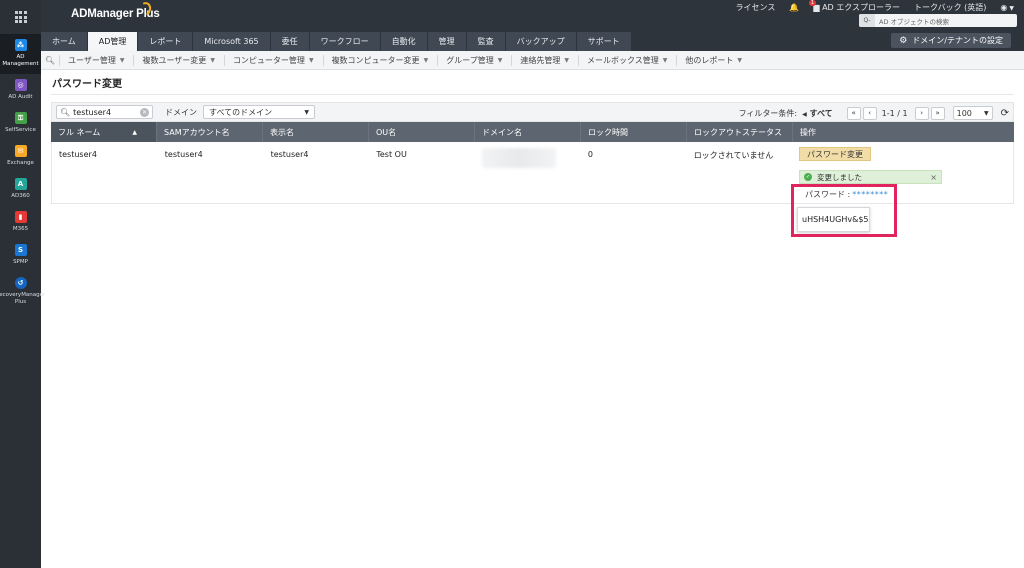 This screenshot has height=568, width=1024. I want to click on user-icon: ◉, so click(1004, 7).